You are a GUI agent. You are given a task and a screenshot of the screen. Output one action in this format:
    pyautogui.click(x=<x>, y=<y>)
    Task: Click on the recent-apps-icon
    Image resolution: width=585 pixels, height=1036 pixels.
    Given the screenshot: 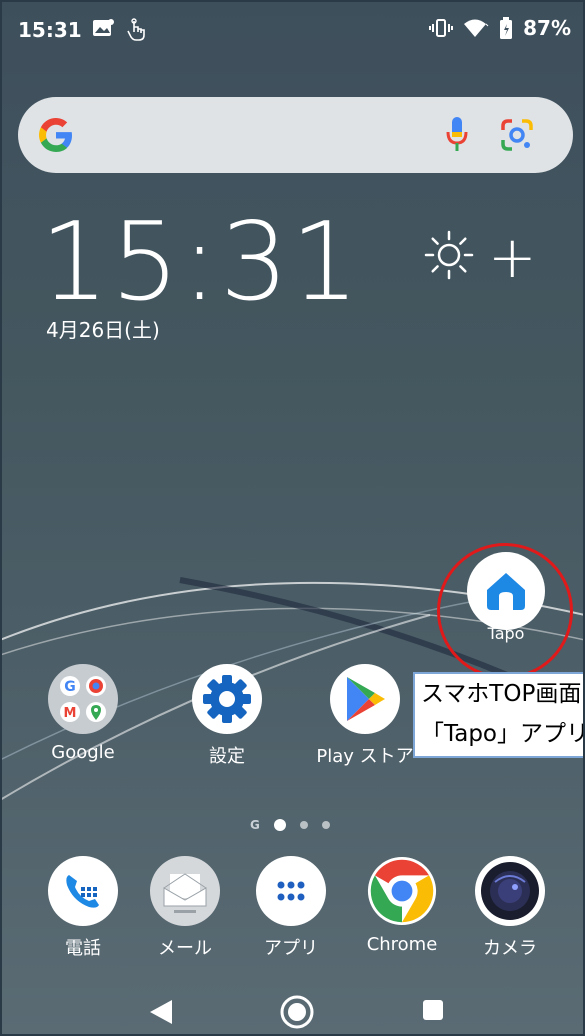 What is the action you would take?
    pyautogui.click(x=433, y=1010)
    